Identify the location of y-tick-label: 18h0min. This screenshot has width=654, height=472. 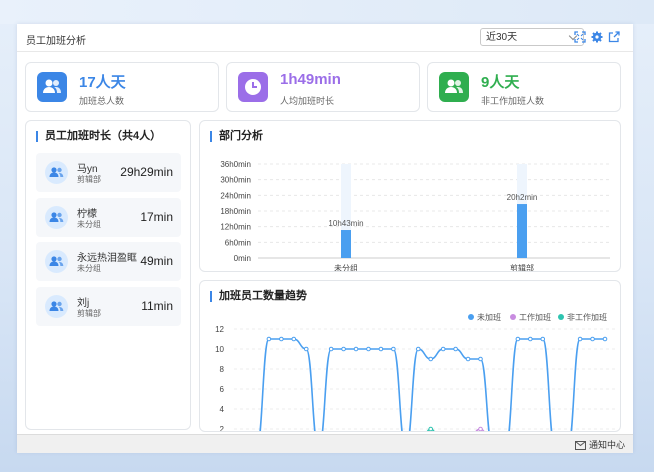
(235, 211).